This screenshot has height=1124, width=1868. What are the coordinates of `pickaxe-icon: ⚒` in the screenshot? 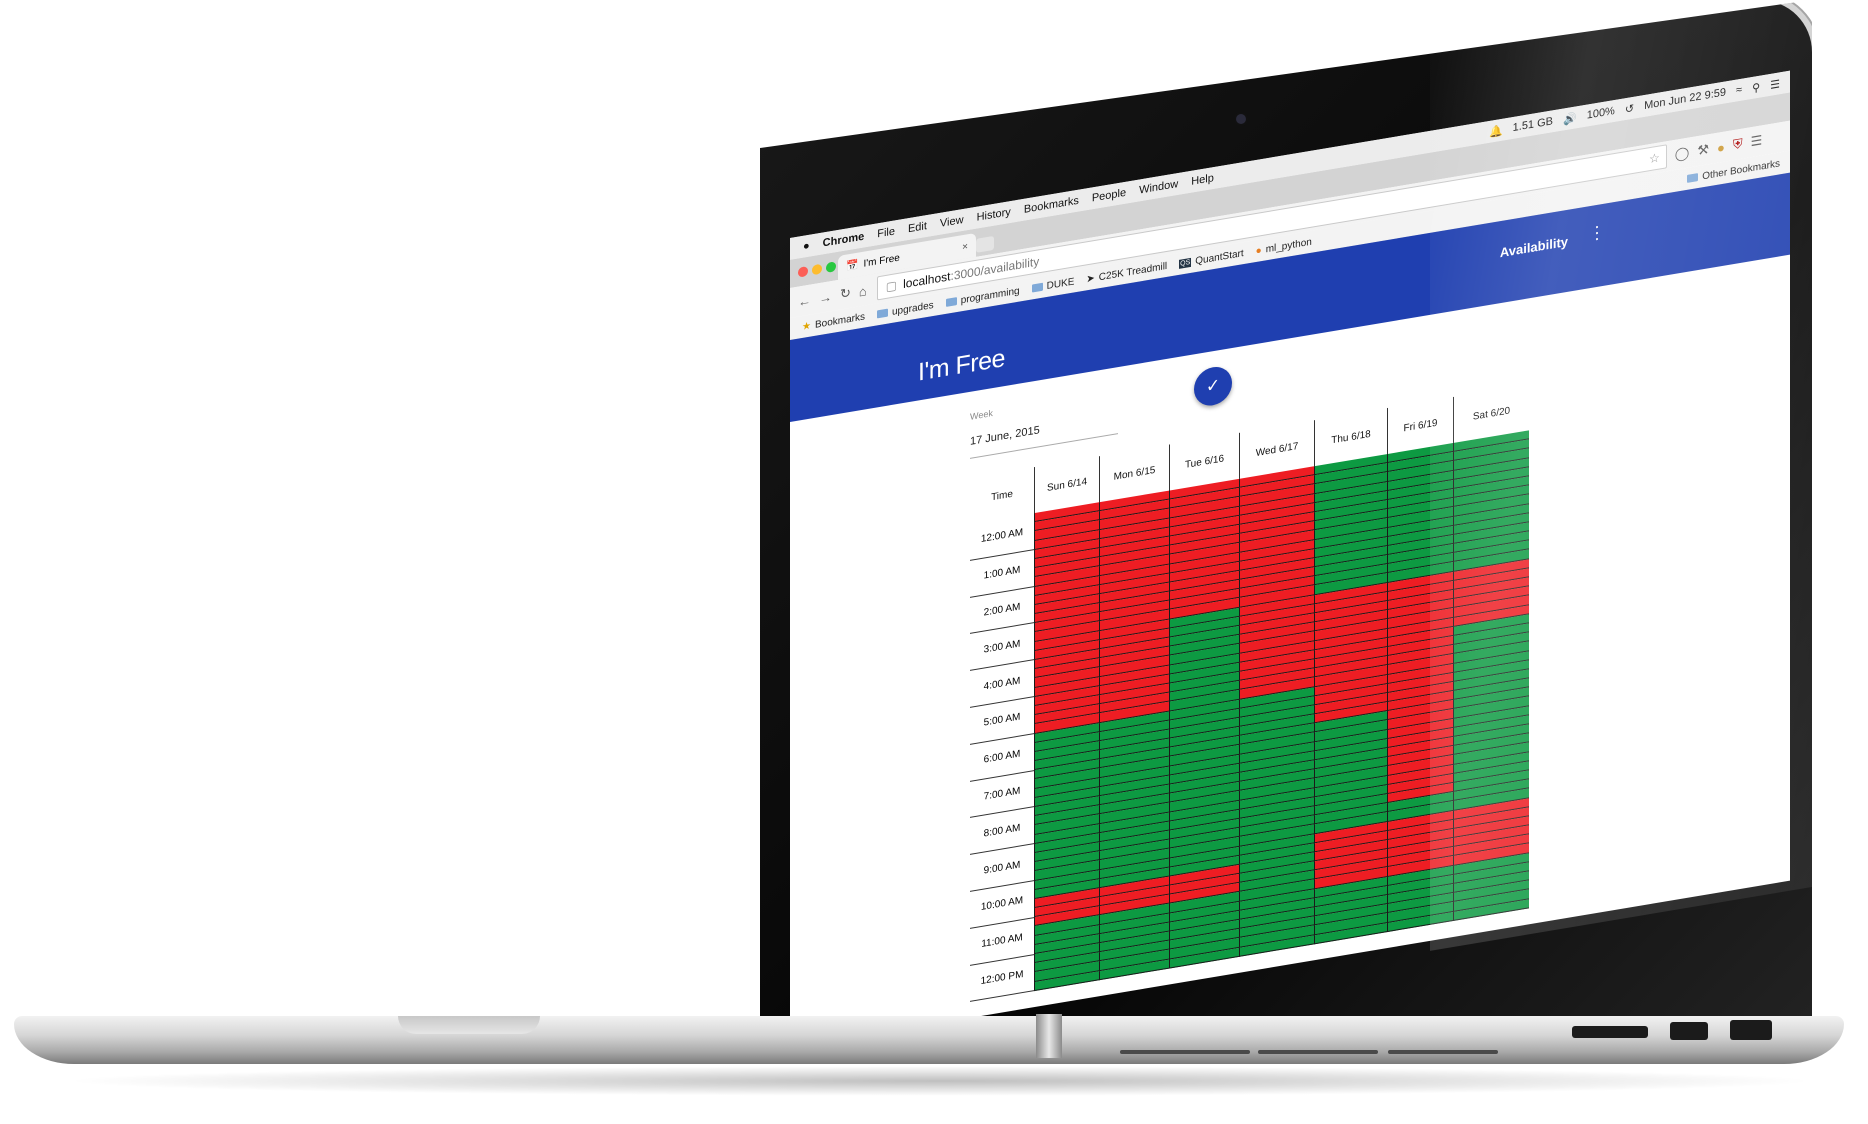 It's located at (1703, 150).